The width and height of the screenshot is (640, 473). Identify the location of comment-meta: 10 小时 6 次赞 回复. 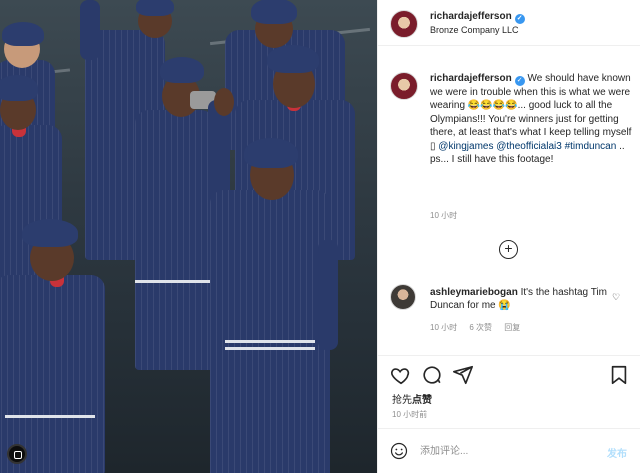
(480, 327).